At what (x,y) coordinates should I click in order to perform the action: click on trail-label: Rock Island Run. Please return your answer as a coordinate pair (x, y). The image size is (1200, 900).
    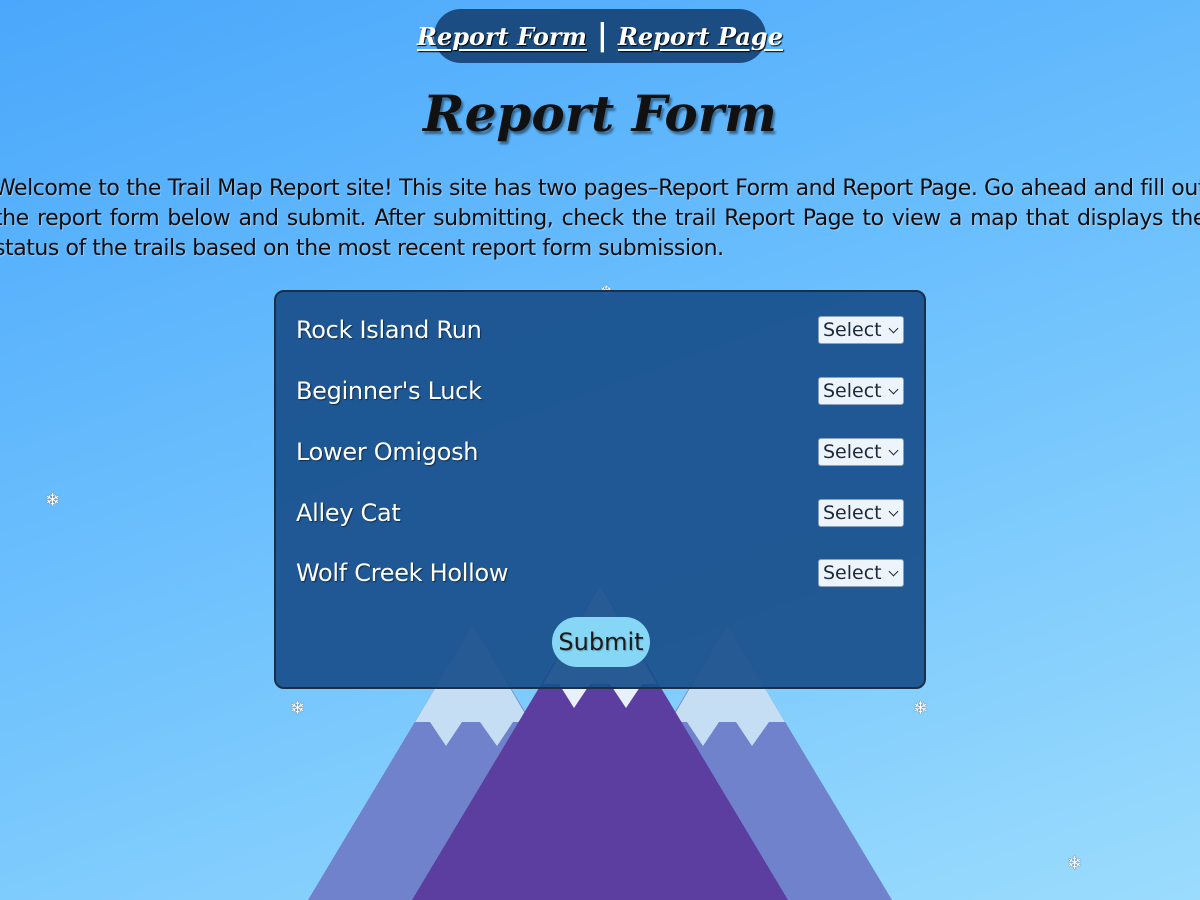
    Looking at the image, I should click on (389, 330).